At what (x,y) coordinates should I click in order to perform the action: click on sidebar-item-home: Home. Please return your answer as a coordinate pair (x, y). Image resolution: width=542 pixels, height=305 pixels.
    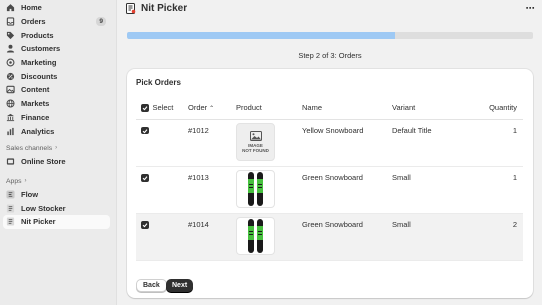
    Looking at the image, I should click on (56, 8).